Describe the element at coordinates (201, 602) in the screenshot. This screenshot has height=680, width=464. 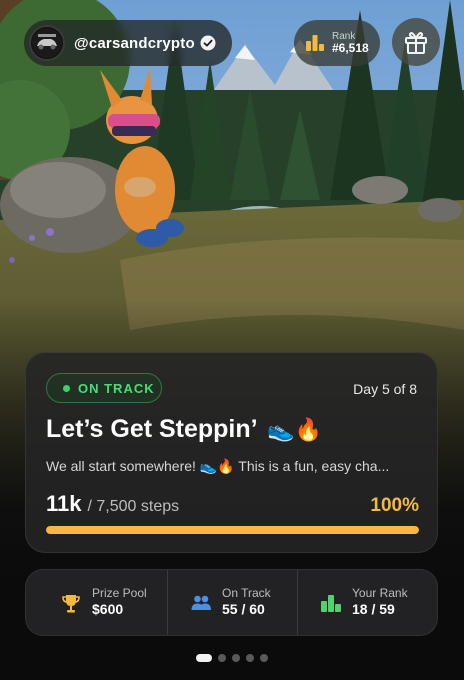
I see `people-icon` at that location.